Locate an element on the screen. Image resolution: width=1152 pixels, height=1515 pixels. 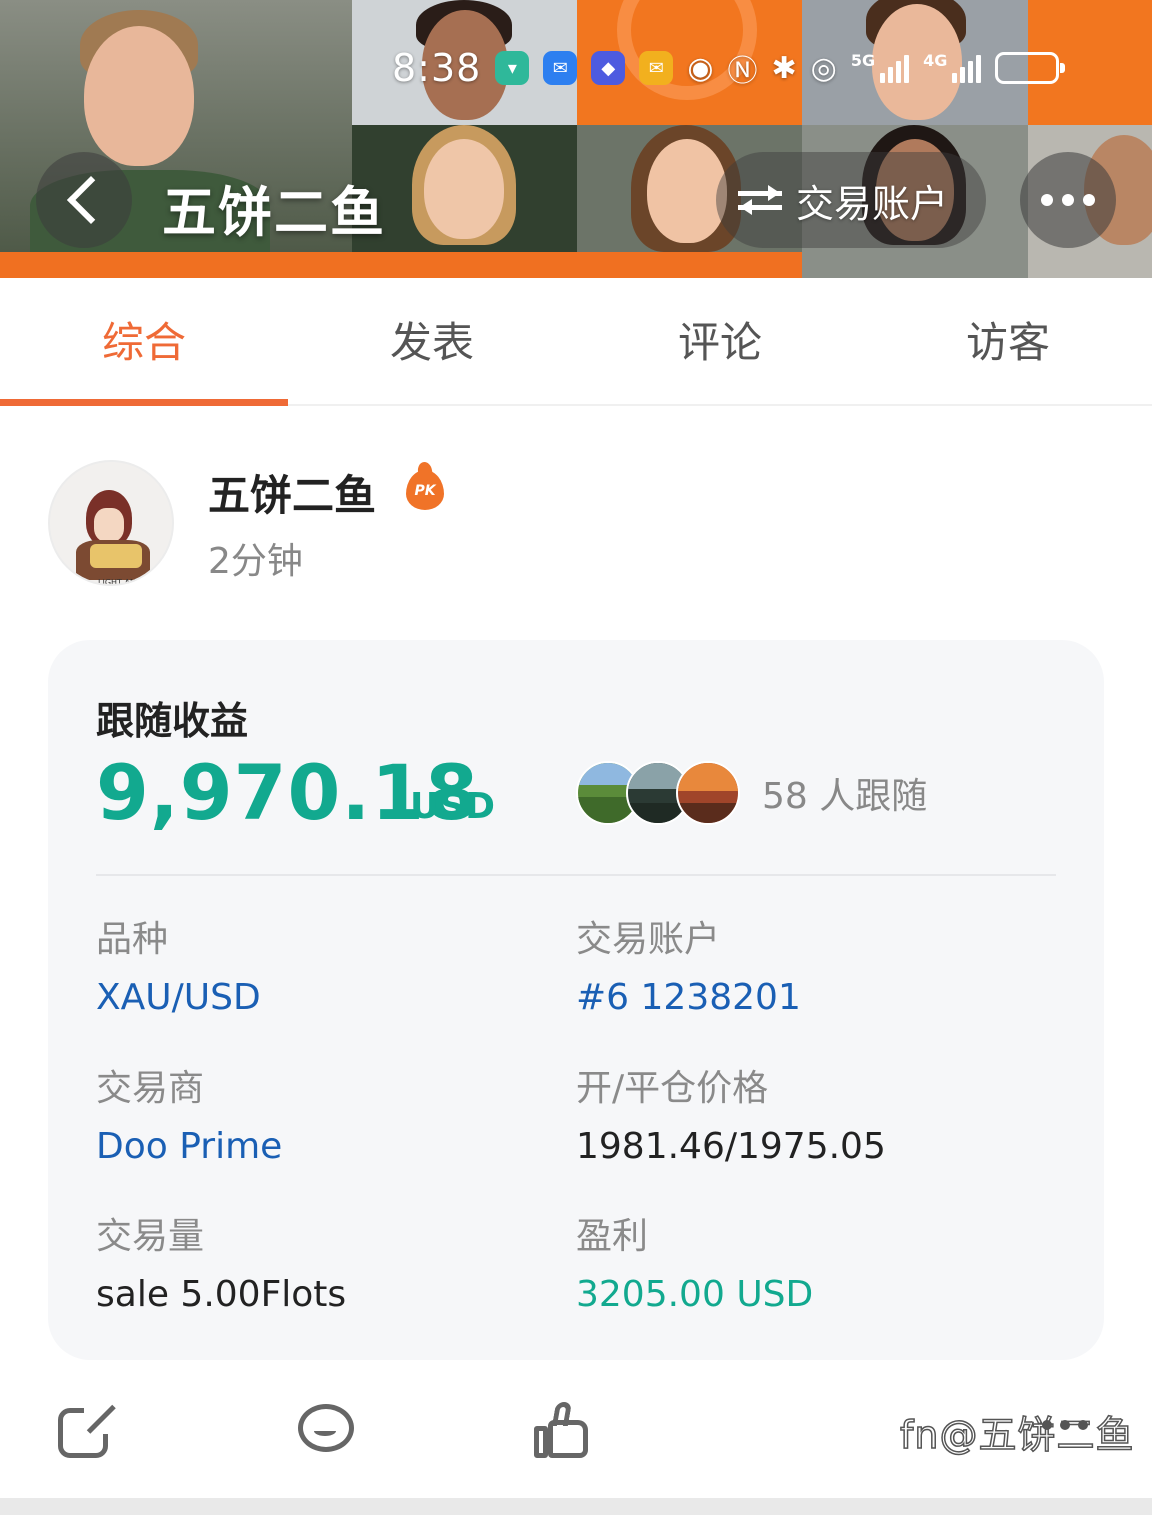
post-action-bar: fn@五饼二鱼 is located at coordinates (576, 1435).